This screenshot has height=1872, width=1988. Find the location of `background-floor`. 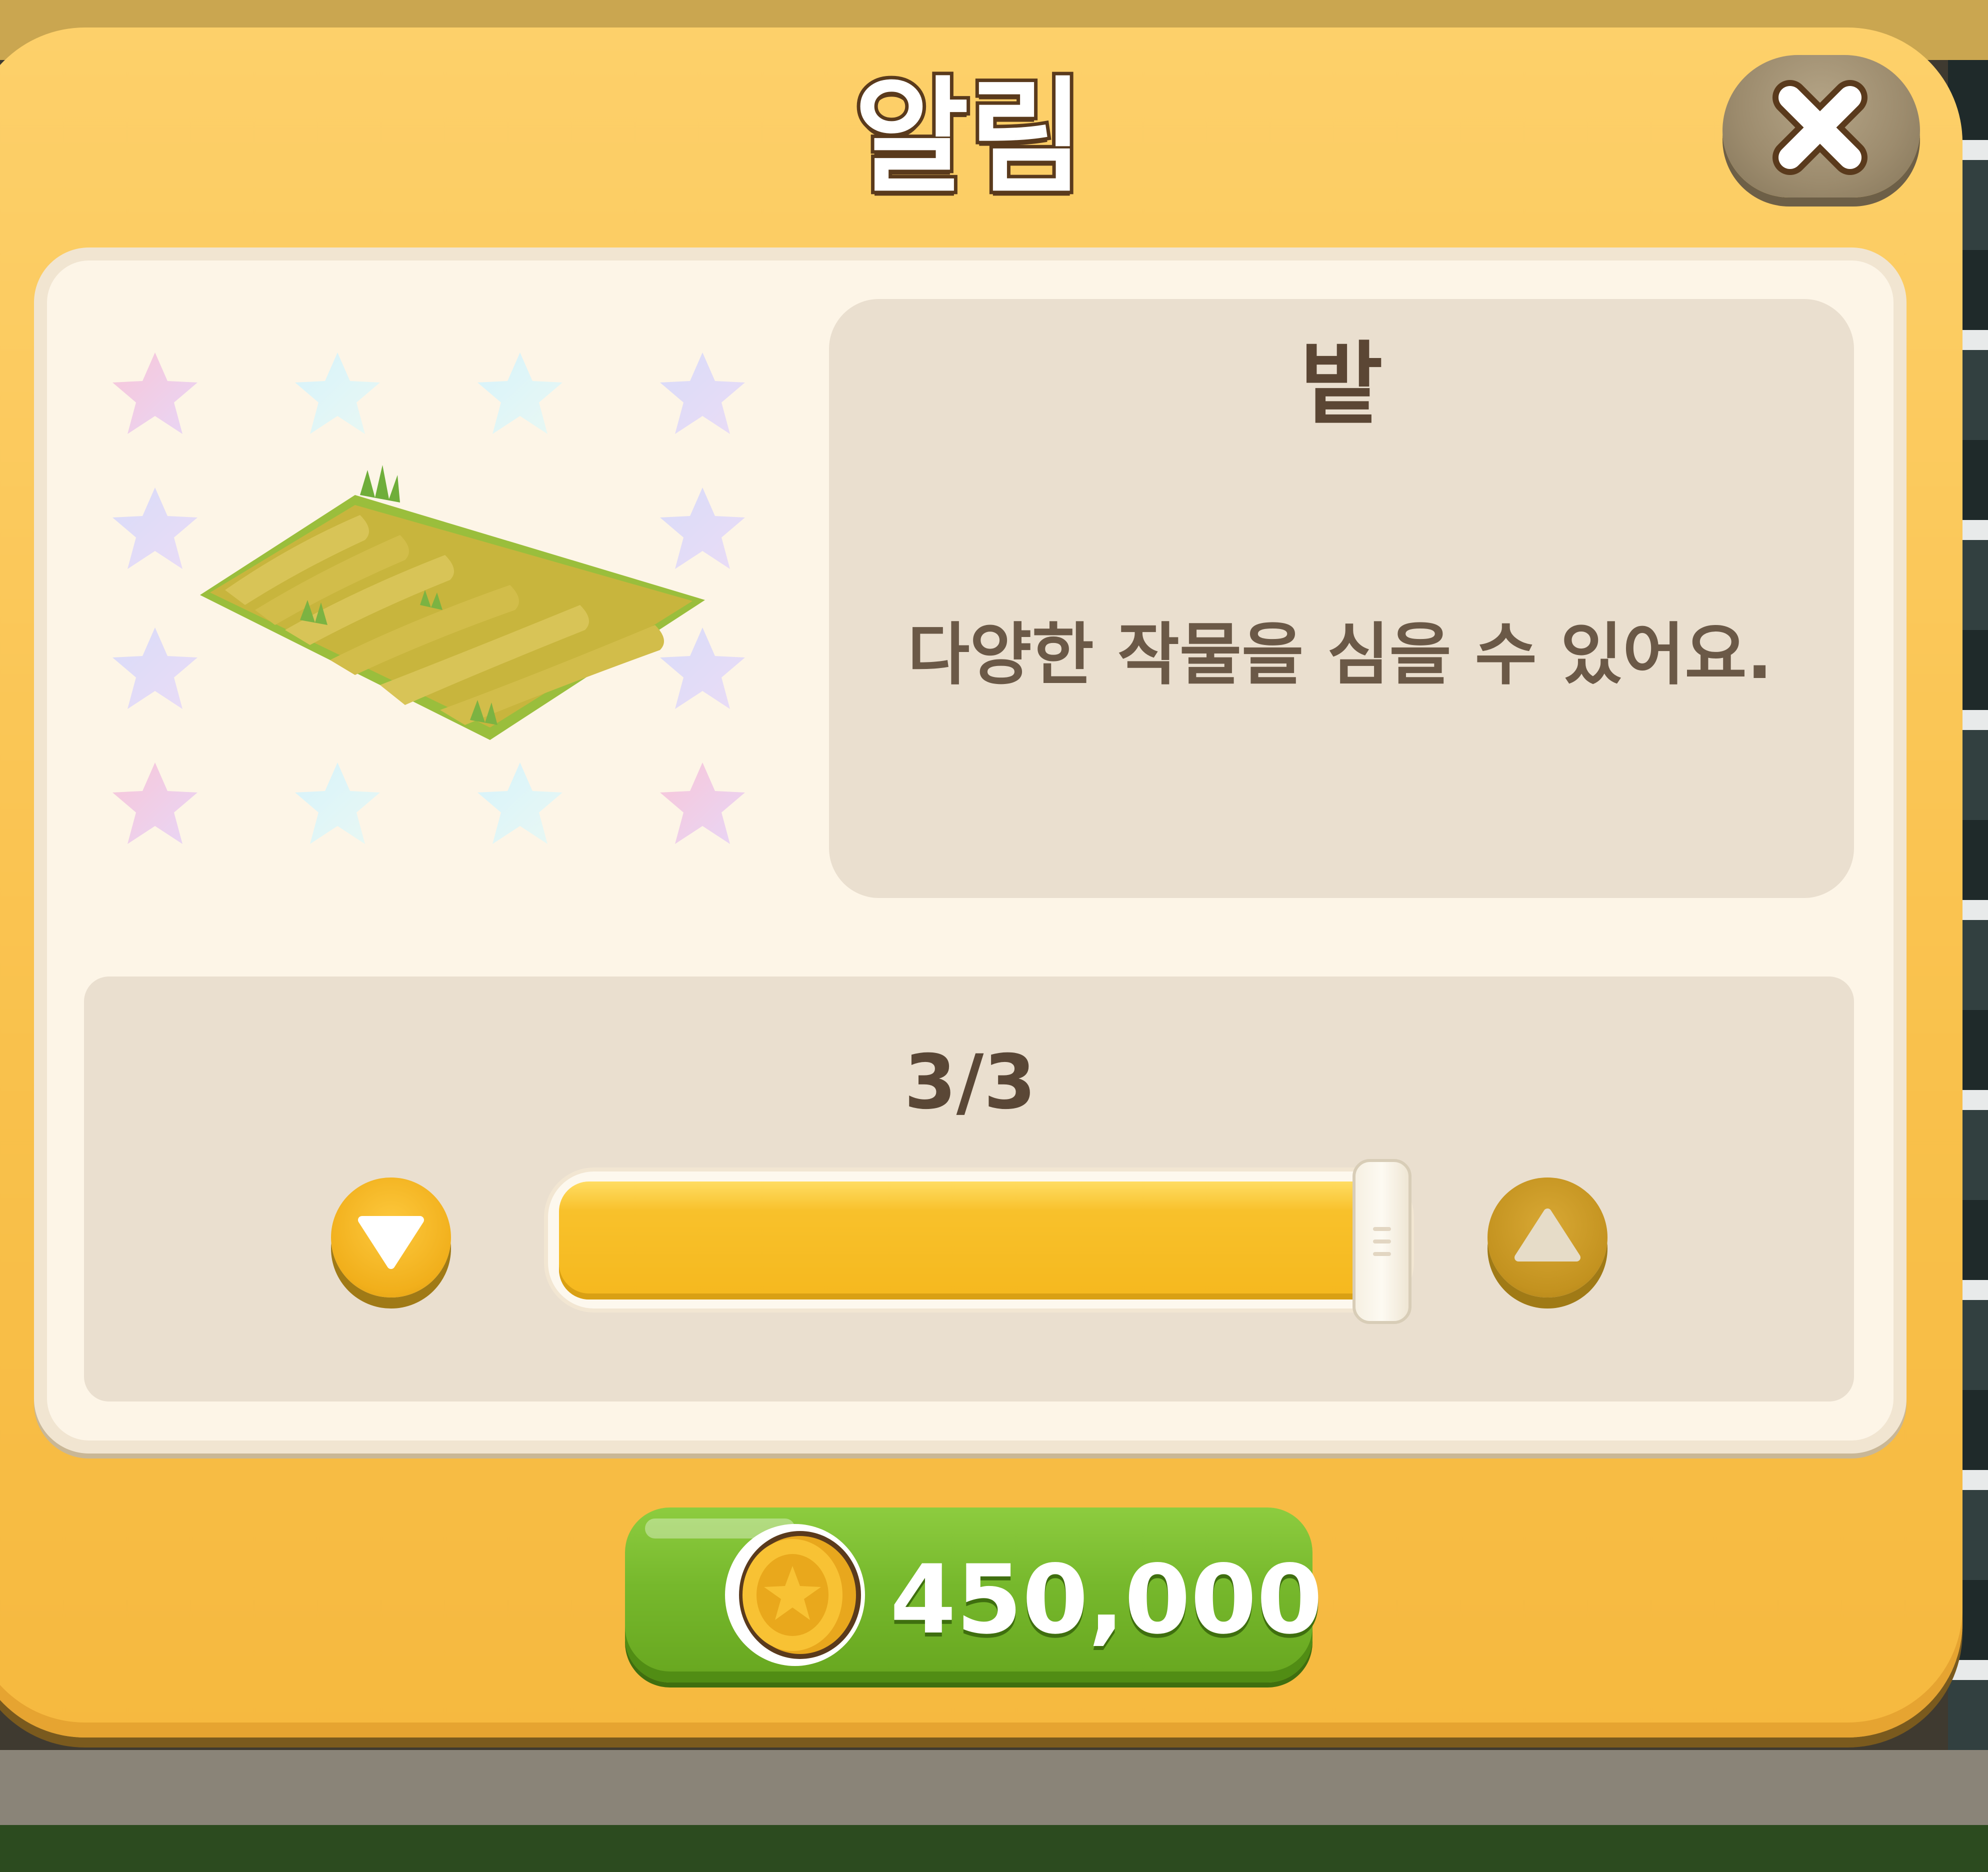

background-floor is located at coordinates (994, 1787).